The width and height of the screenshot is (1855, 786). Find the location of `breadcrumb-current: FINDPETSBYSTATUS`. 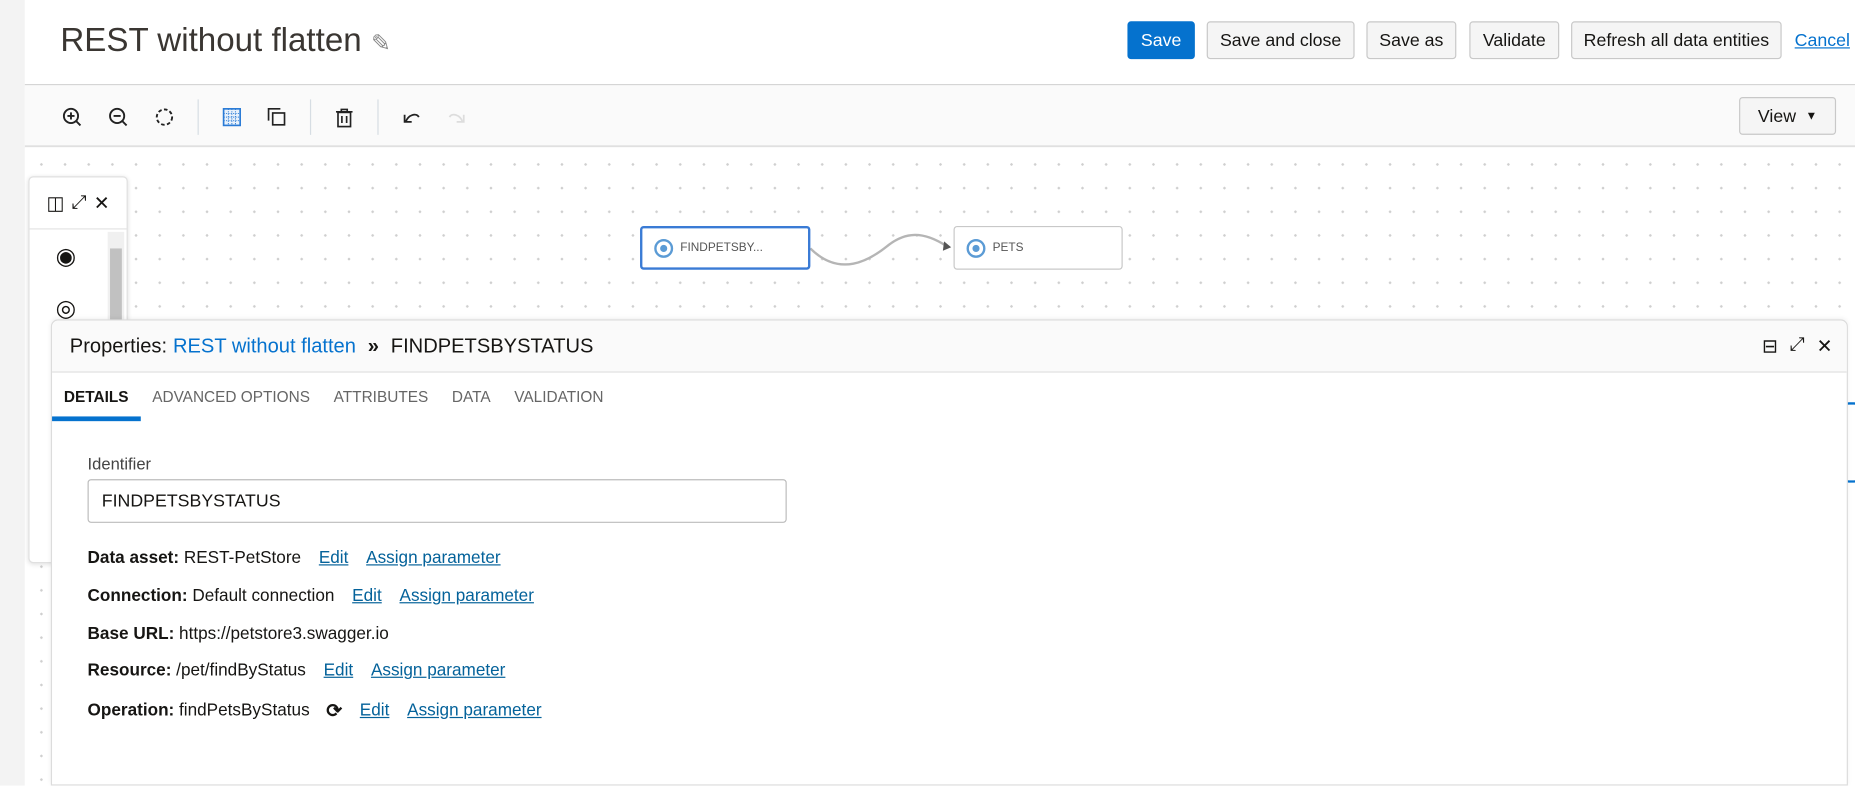

breadcrumb-current: FINDPETSBYSTATUS is located at coordinates (492, 345).